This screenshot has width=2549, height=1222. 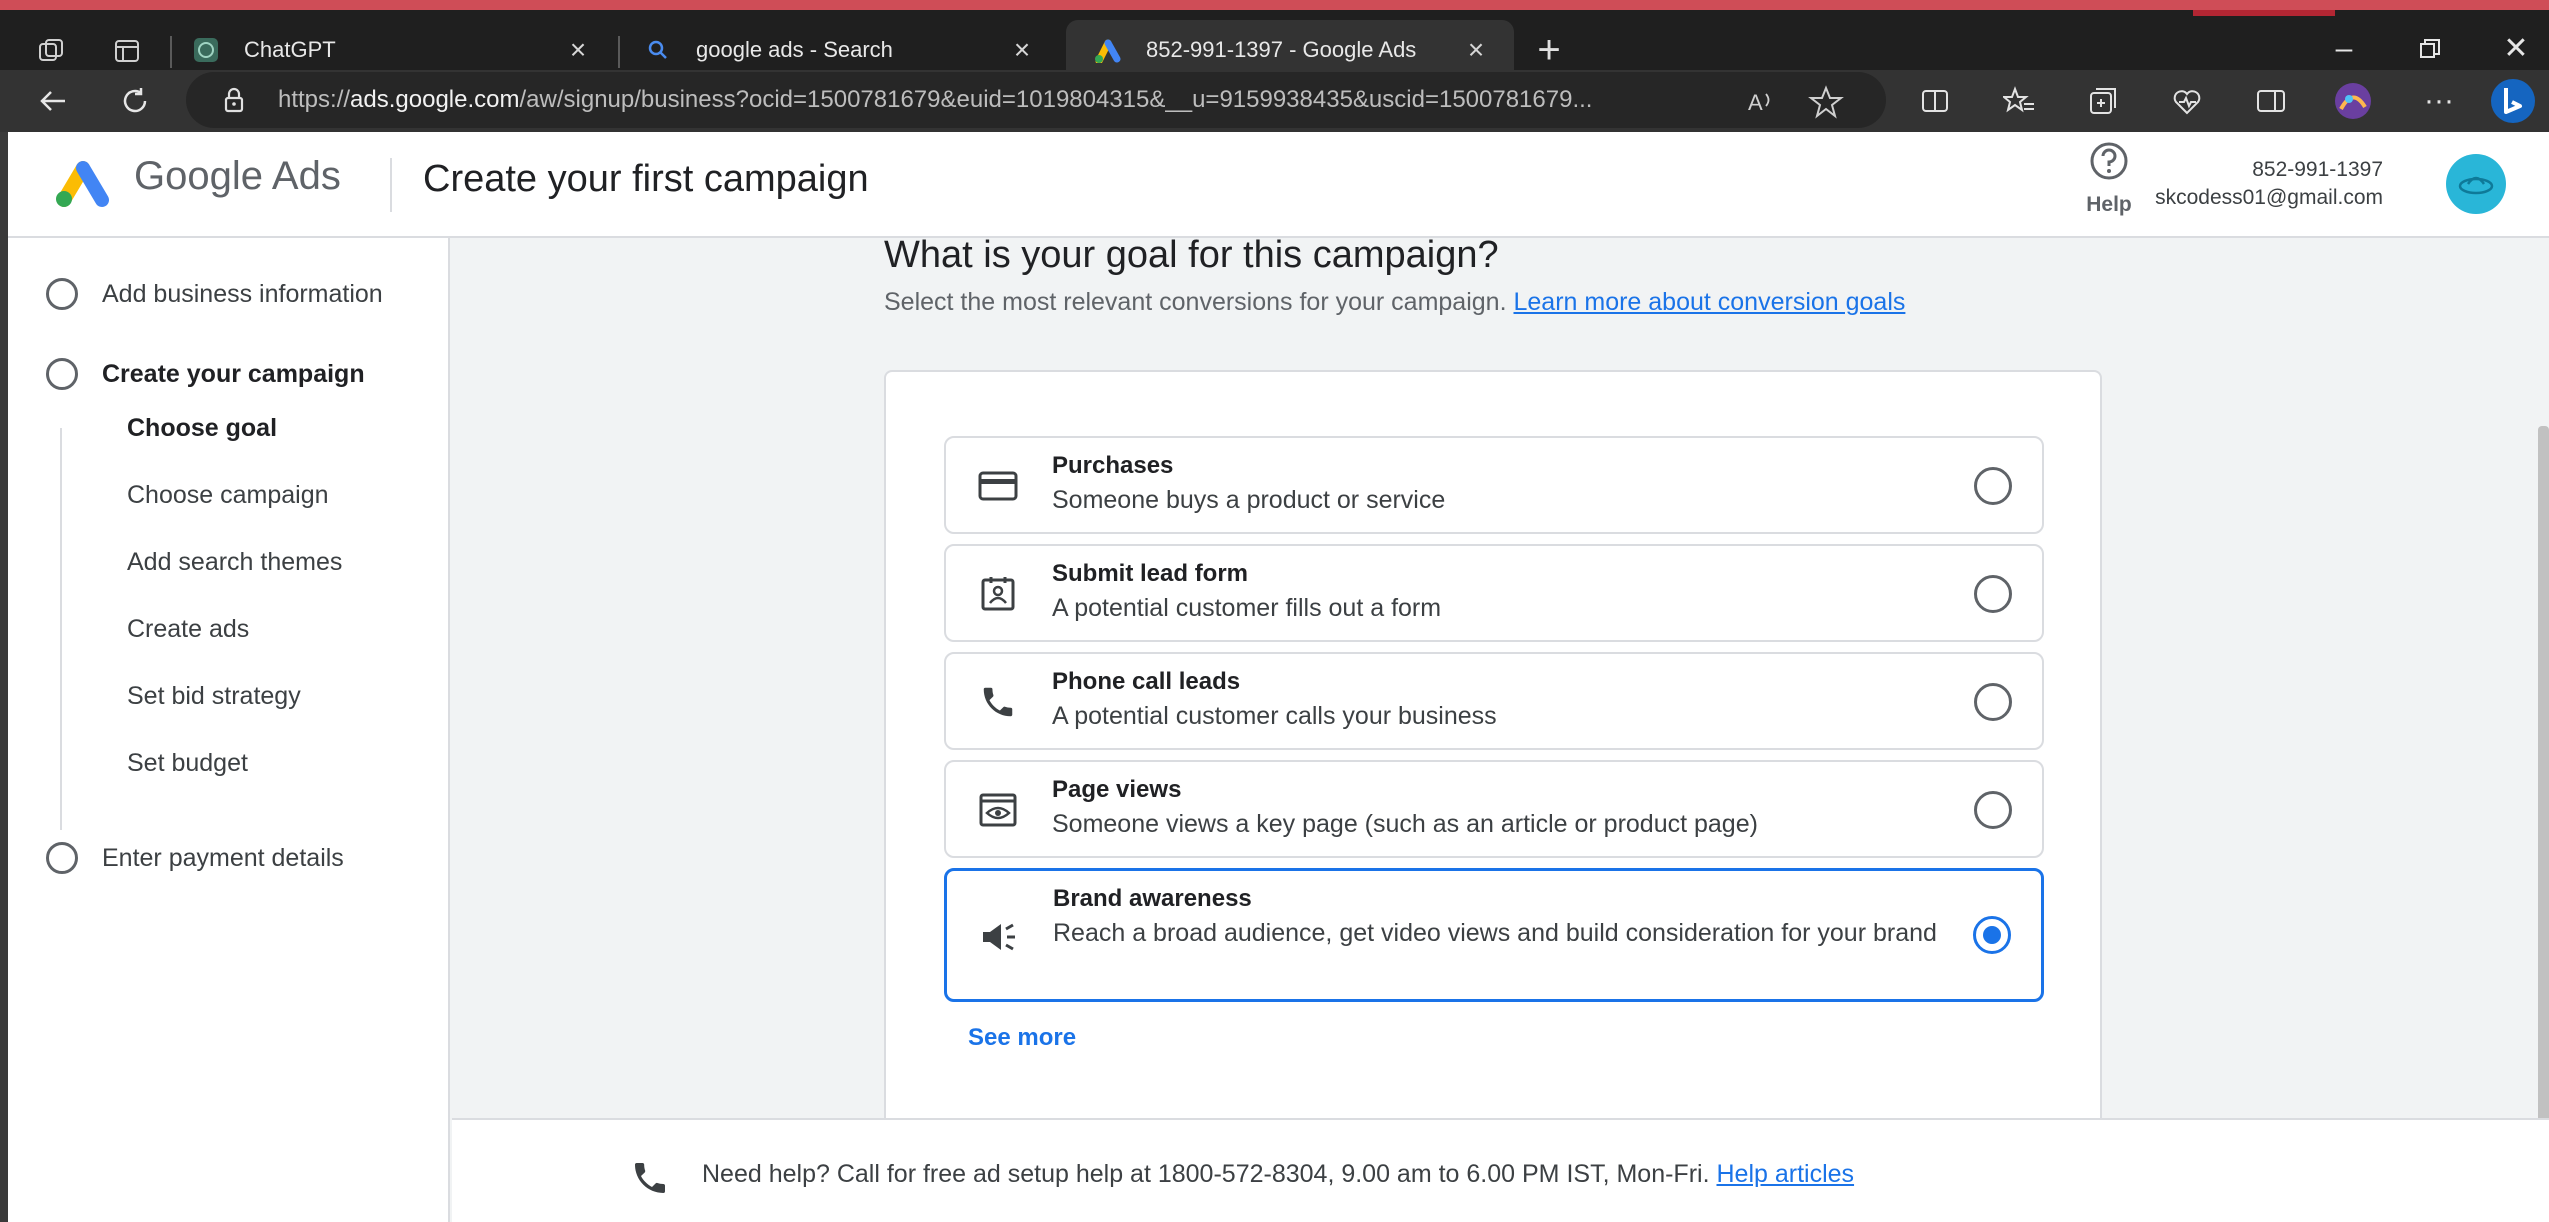 What do you see at coordinates (2187, 101) in the screenshot?
I see `browser-essentials-icon` at bounding box center [2187, 101].